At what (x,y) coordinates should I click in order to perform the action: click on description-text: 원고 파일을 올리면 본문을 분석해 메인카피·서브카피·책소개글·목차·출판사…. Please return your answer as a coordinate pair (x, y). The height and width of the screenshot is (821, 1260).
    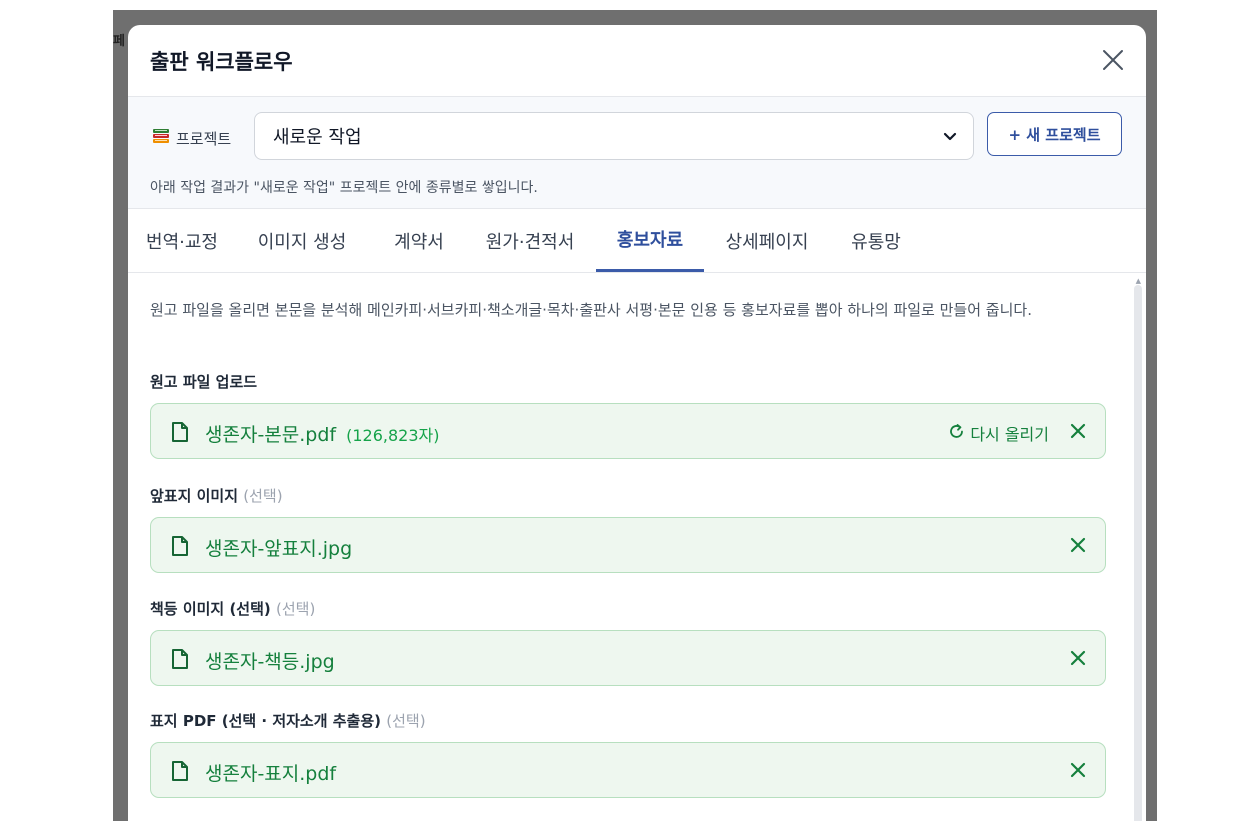
    Looking at the image, I should click on (591, 310).